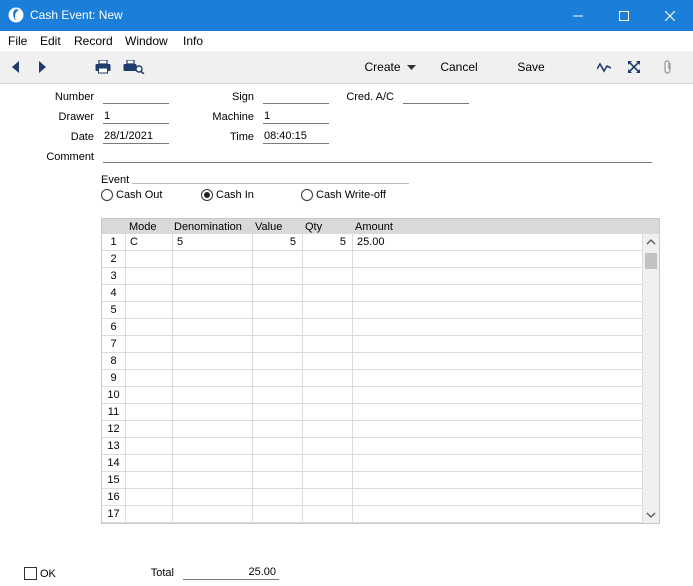 The width and height of the screenshot is (693, 586). I want to click on table-row: 7, so click(372, 344).